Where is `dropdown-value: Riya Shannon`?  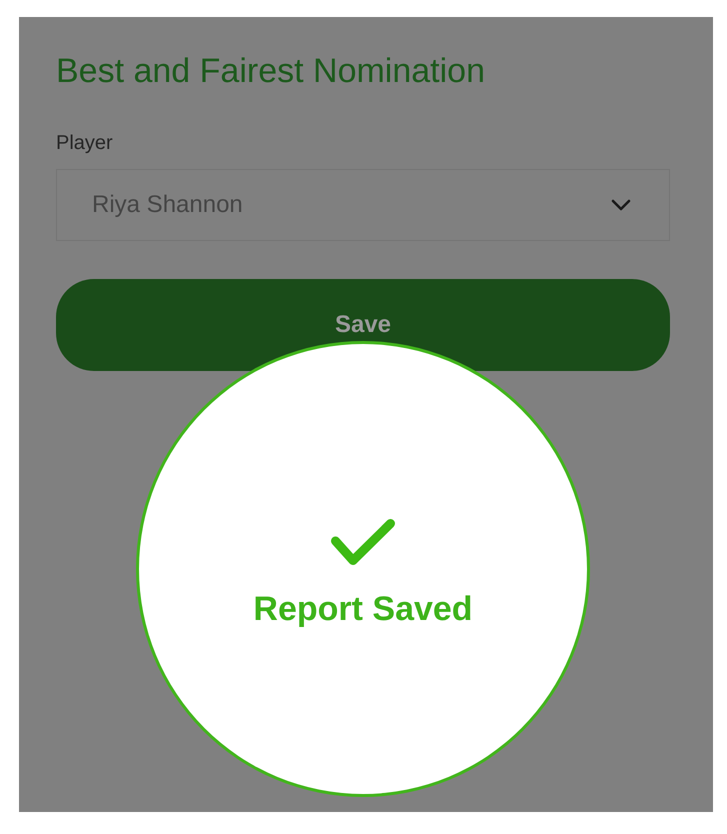 dropdown-value: Riya Shannon is located at coordinates (167, 205).